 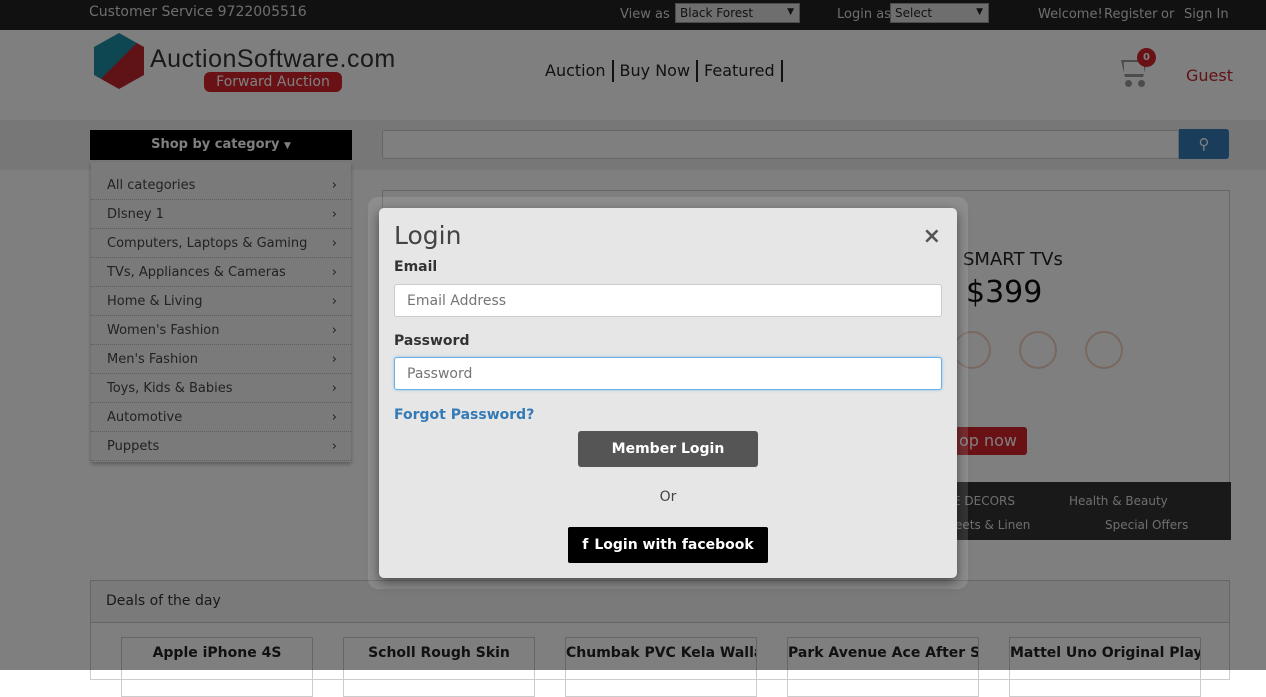 What do you see at coordinates (432, 341) in the screenshot?
I see `password-label: Password` at bounding box center [432, 341].